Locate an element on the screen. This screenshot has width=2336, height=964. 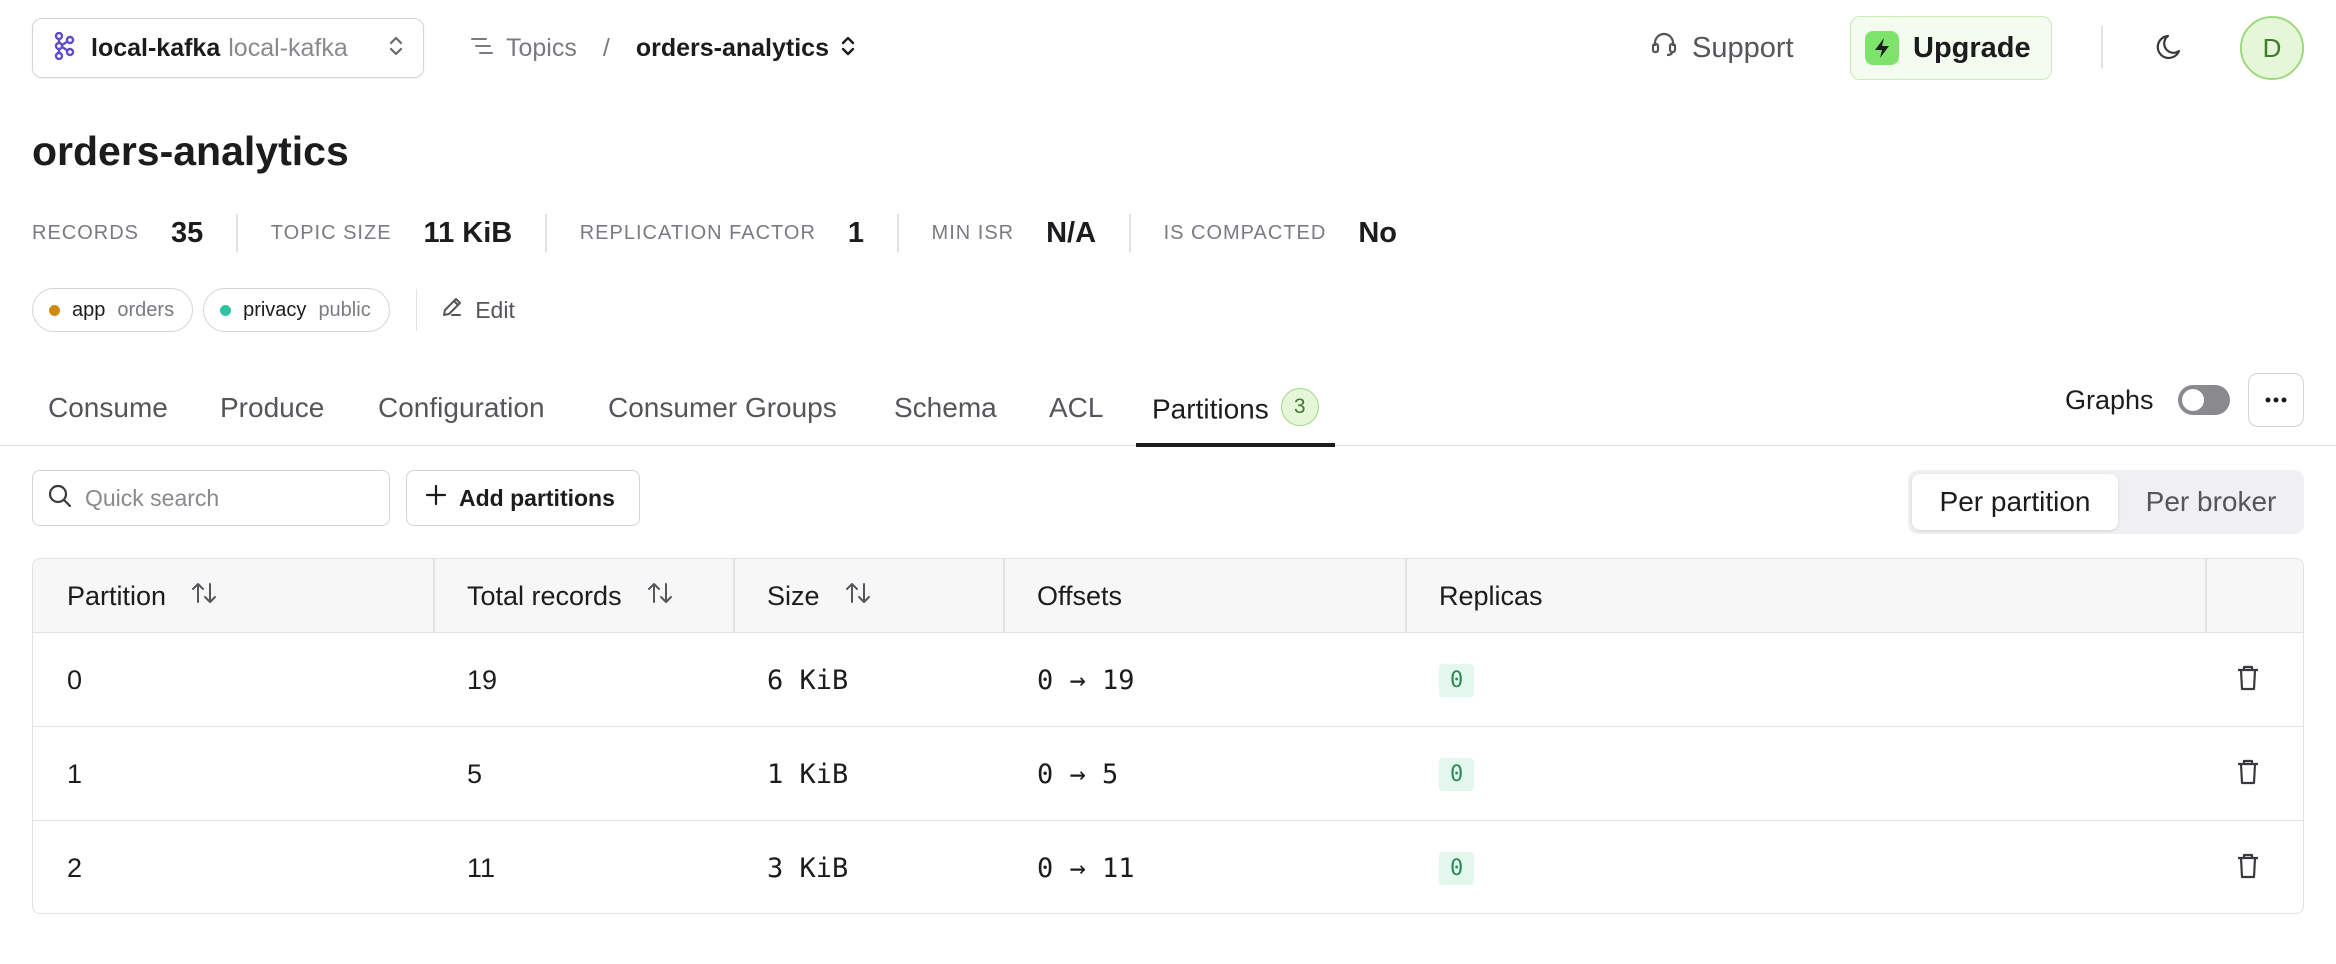
stat-label: REPLICATION FACTOR is located at coordinates (697, 232).